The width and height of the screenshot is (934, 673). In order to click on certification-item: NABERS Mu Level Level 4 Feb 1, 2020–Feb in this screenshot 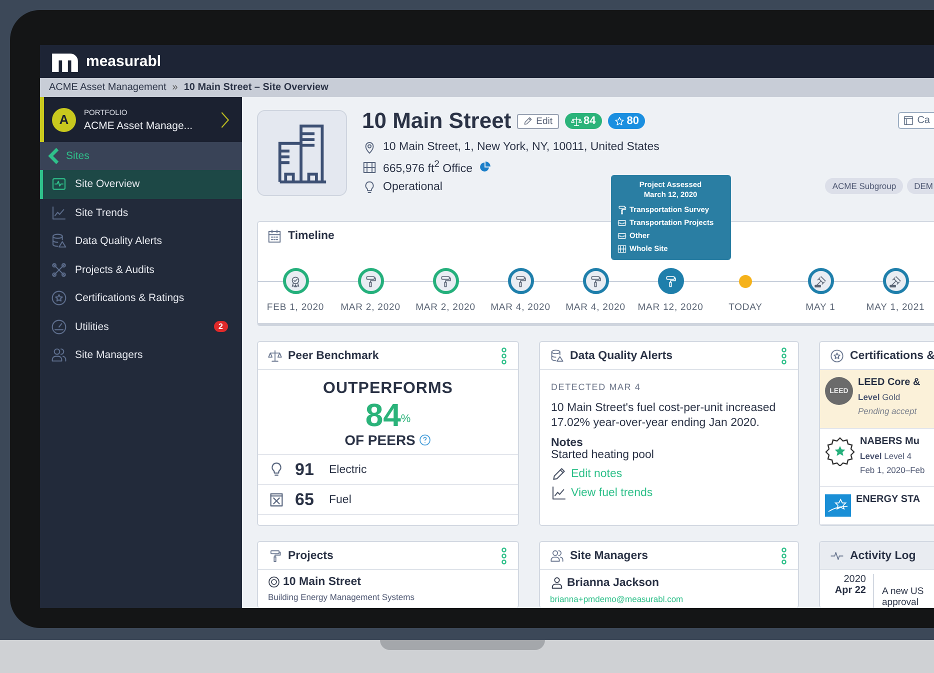, I will do `click(877, 457)`.